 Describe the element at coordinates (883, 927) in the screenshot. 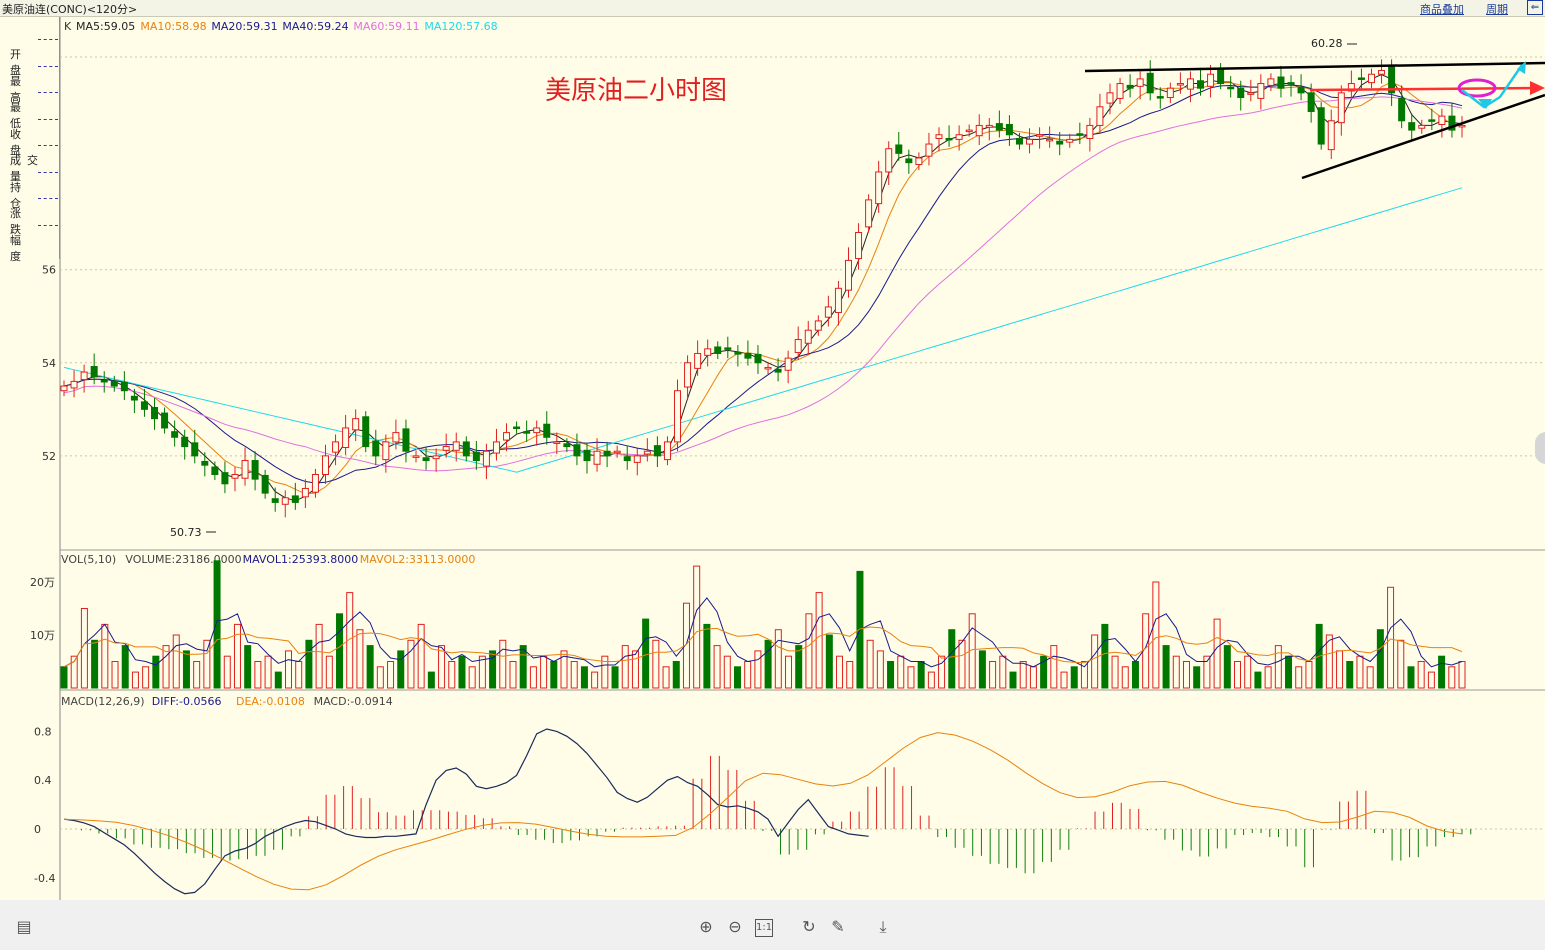

I see `download-icon: ⤓` at that location.